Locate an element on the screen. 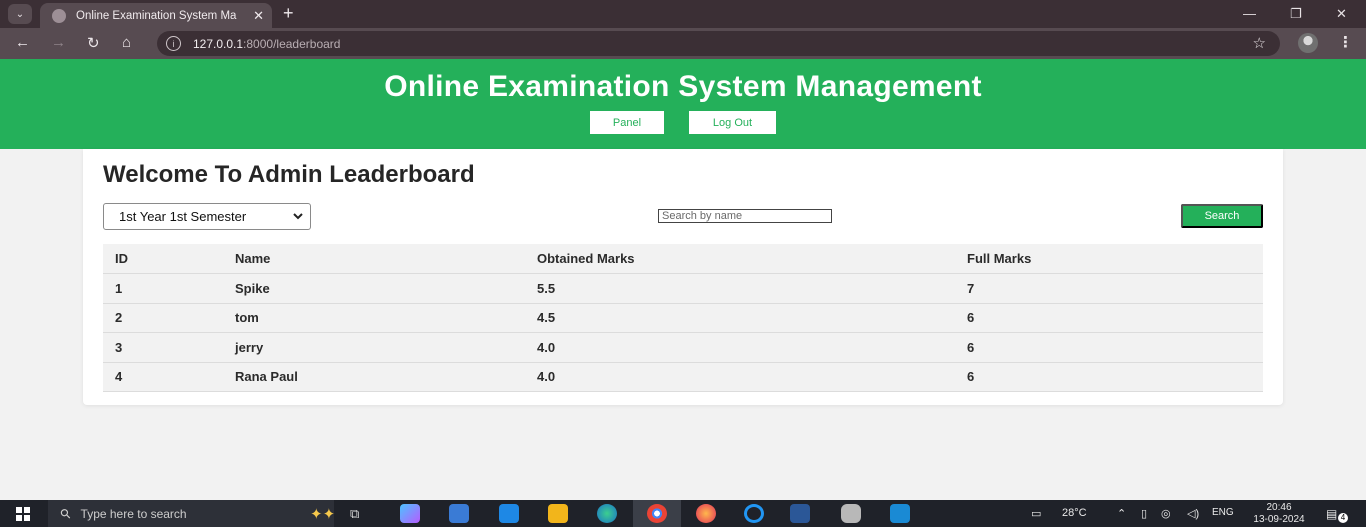 Image resolution: width=1366 pixels, height=527 pixels. address-bar: i 127.0.0.1:8000/leaderboard ☆ is located at coordinates (718, 43).